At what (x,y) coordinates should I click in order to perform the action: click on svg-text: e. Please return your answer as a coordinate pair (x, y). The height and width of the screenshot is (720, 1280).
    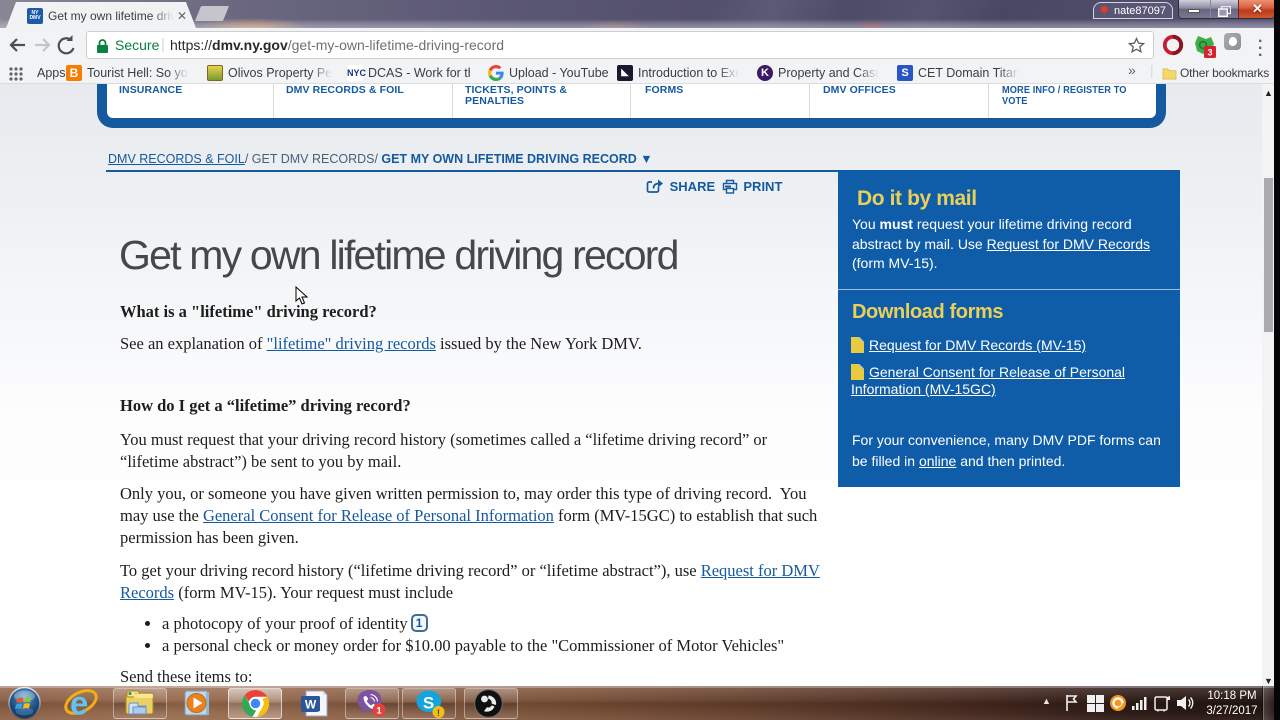
    Looking at the image, I should click on (79, 703).